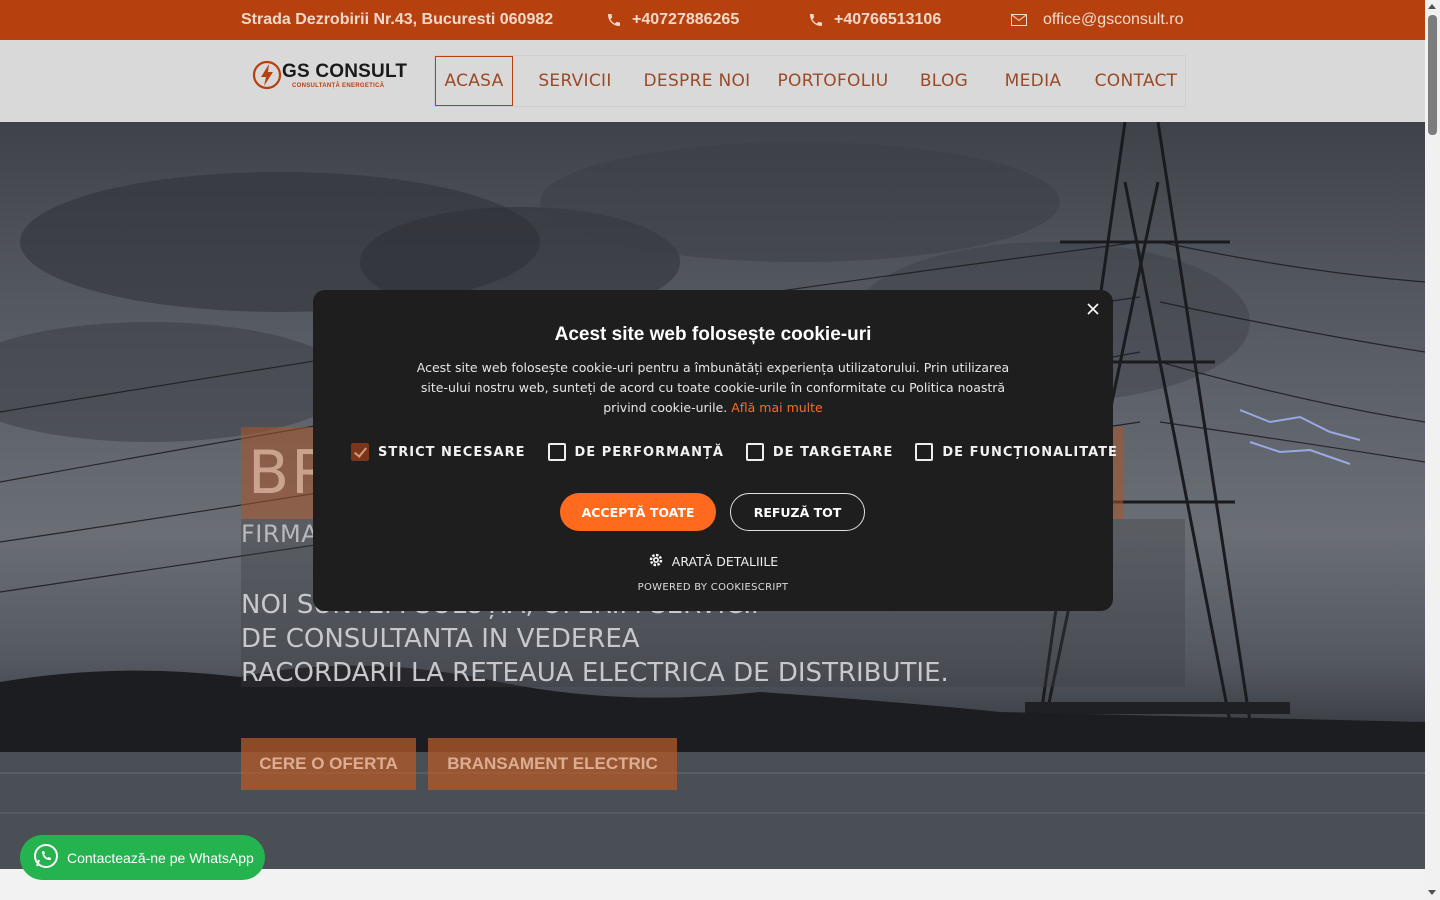 The height and width of the screenshot is (900, 1440). What do you see at coordinates (725, 561) in the screenshot?
I see `show-details-label: ARATĂ DETALIILE` at bounding box center [725, 561].